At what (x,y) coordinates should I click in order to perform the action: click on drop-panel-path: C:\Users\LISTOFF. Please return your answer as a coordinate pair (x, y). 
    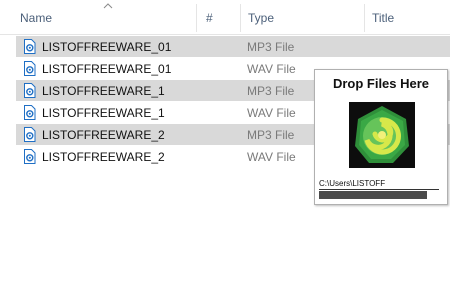
    Looking at the image, I should click on (379, 184).